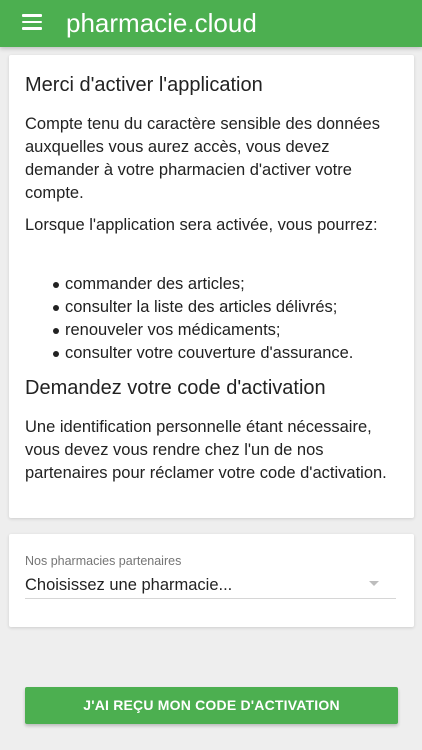 This screenshot has width=422, height=750. What do you see at coordinates (189, 353) in the screenshot?
I see `list-item: consulter votre couverture d'assurance.` at bounding box center [189, 353].